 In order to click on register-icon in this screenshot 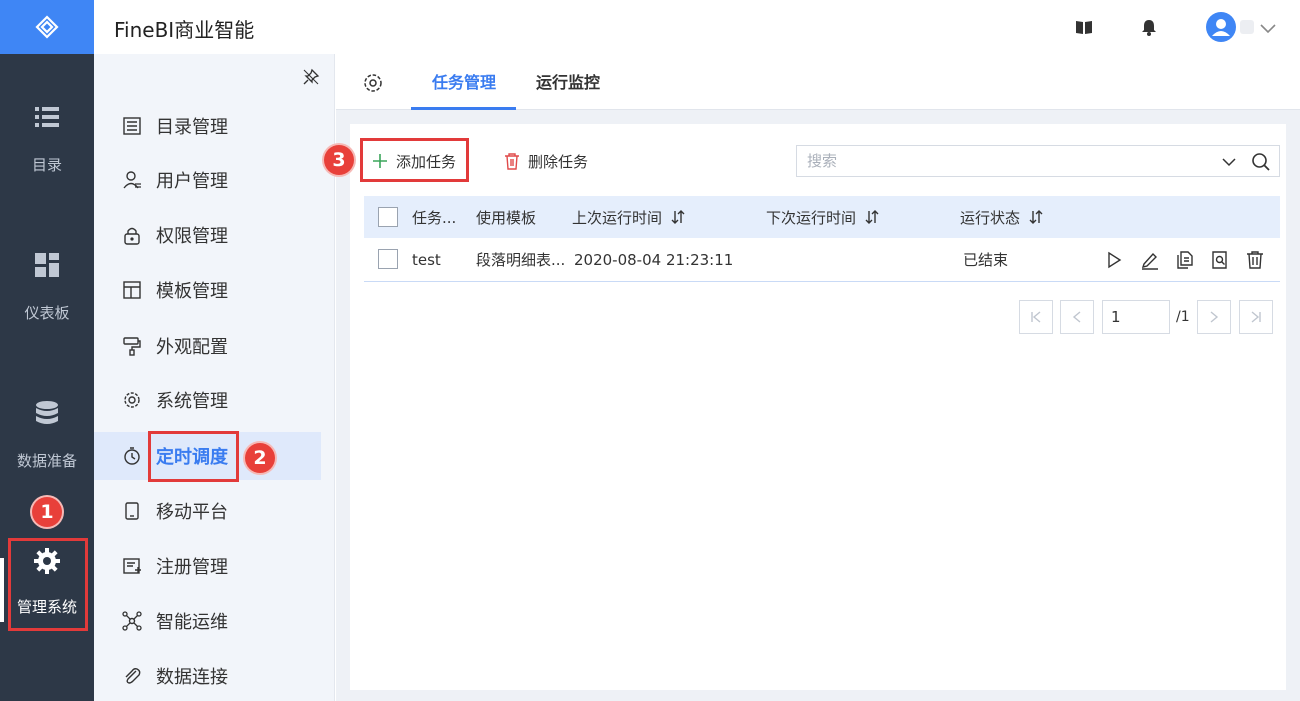, I will do `click(132, 566)`.